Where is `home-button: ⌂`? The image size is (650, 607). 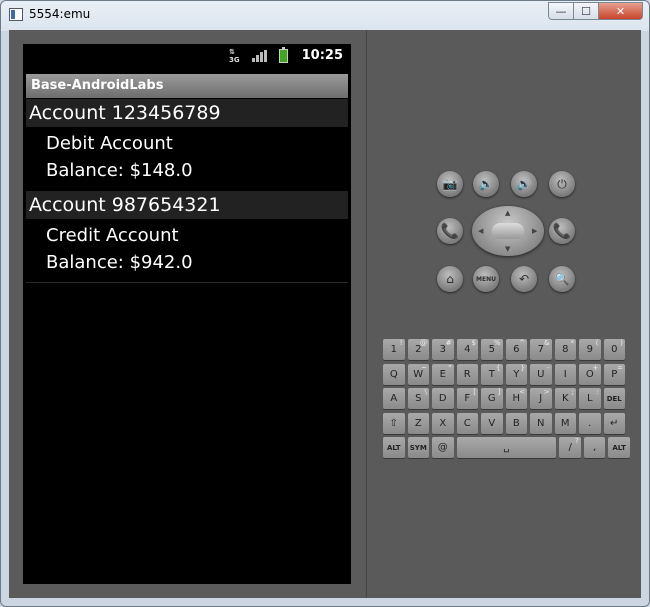
home-button: ⌂ is located at coordinates (450, 279).